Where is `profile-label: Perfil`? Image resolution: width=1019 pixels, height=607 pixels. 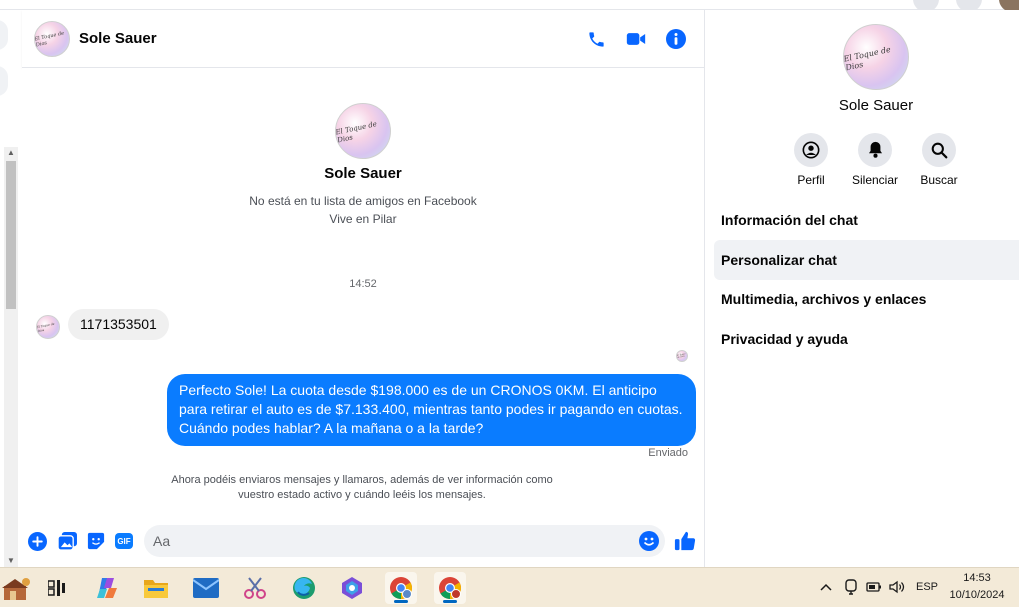
profile-label: Perfil is located at coordinates (811, 180).